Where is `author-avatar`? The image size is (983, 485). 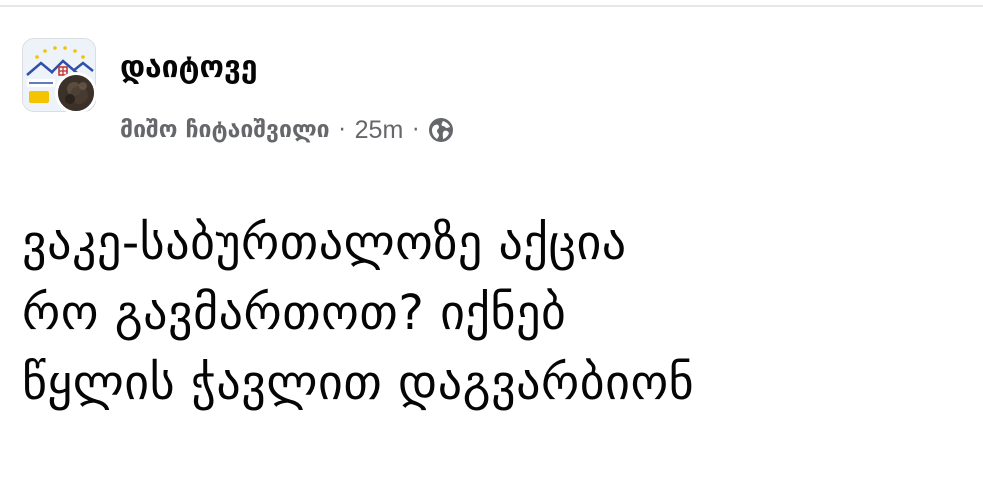
author-avatar is located at coordinates (76, 93).